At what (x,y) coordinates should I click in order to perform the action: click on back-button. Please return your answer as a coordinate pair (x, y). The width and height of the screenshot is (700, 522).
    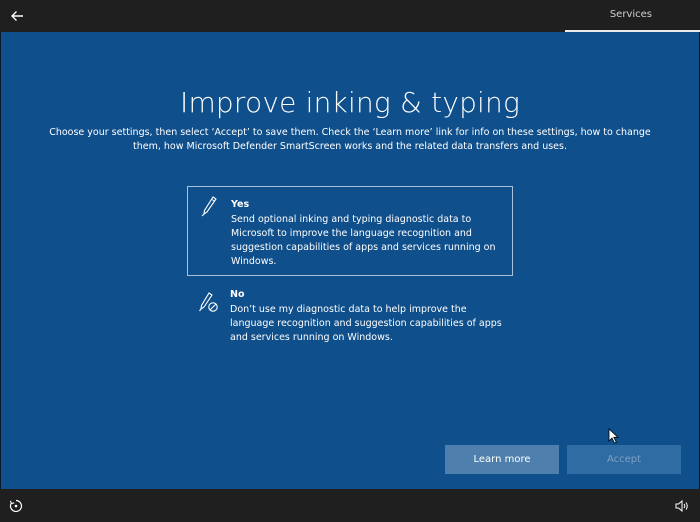
    Looking at the image, I should click on (17, 16).